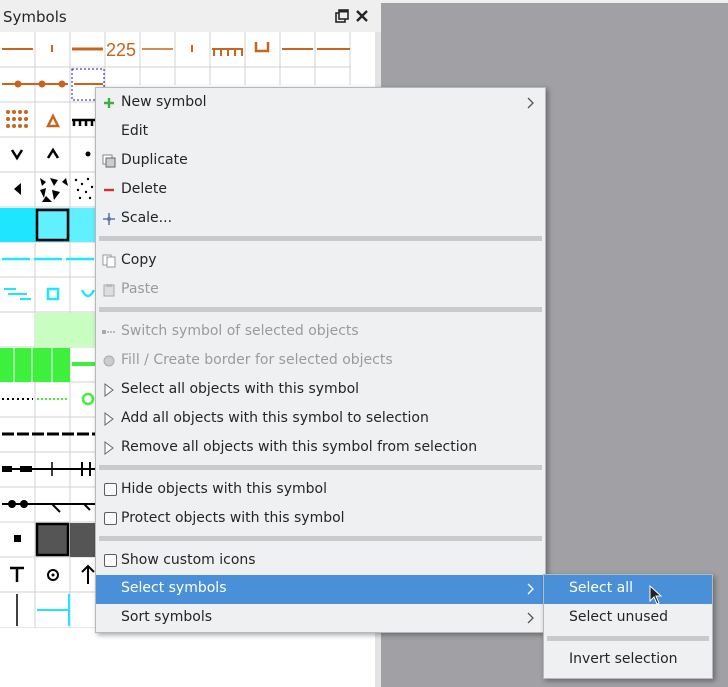 The image size is (728, 687). What do you see at coordinates (320, 103) in the screenshot?
I see `menu-item-new-symbol: New symbol` at bounding box center [320, 103].